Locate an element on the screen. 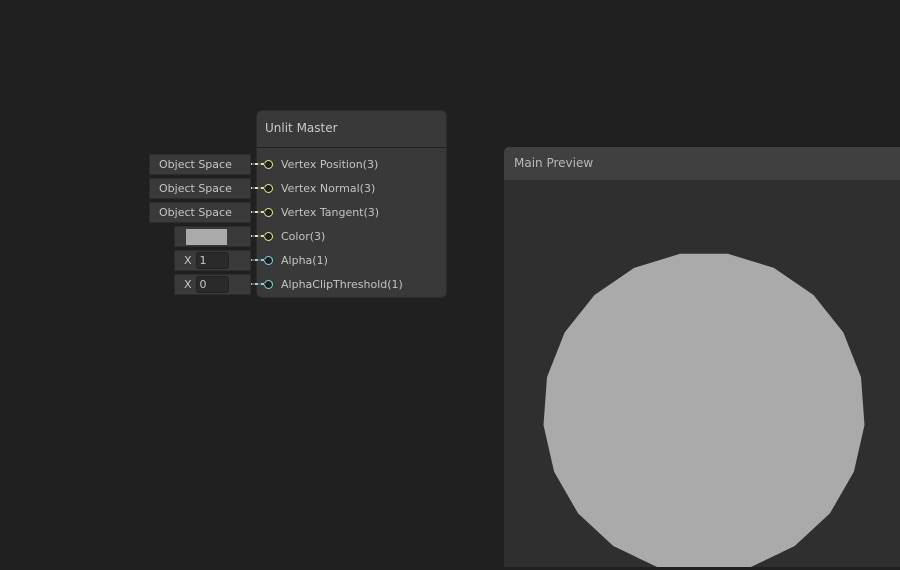 This screenshot has width=900, height=570. alpha-field: 1 is located at coordinates (212, 260).